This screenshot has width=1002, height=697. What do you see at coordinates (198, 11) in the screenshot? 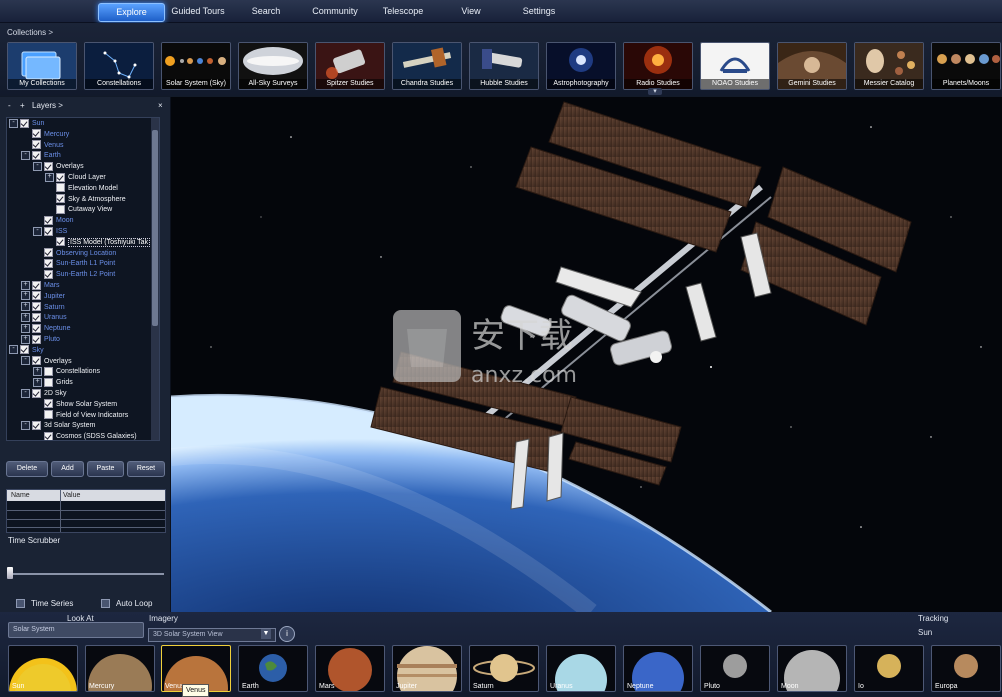
I see `menu-guided-tours: Guided Tours` at bounding box center [198, 11].